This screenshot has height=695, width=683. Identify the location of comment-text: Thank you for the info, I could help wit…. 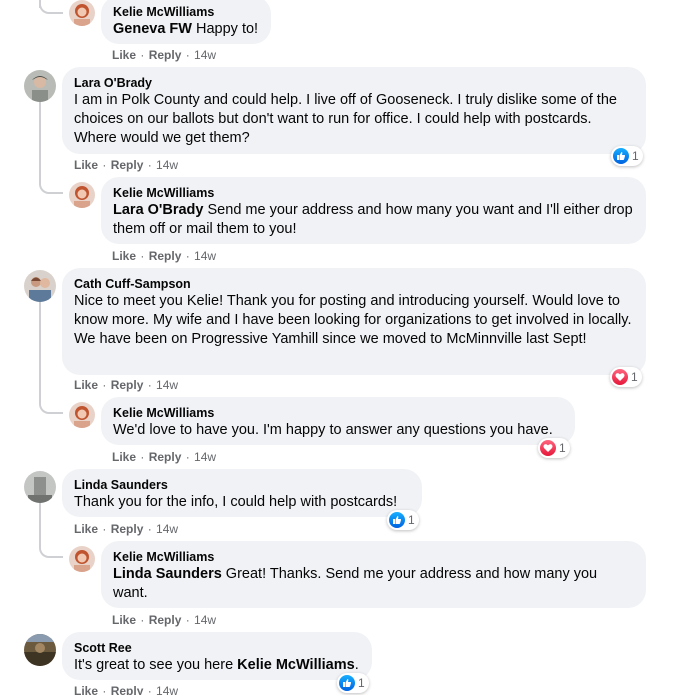
(236, 502).